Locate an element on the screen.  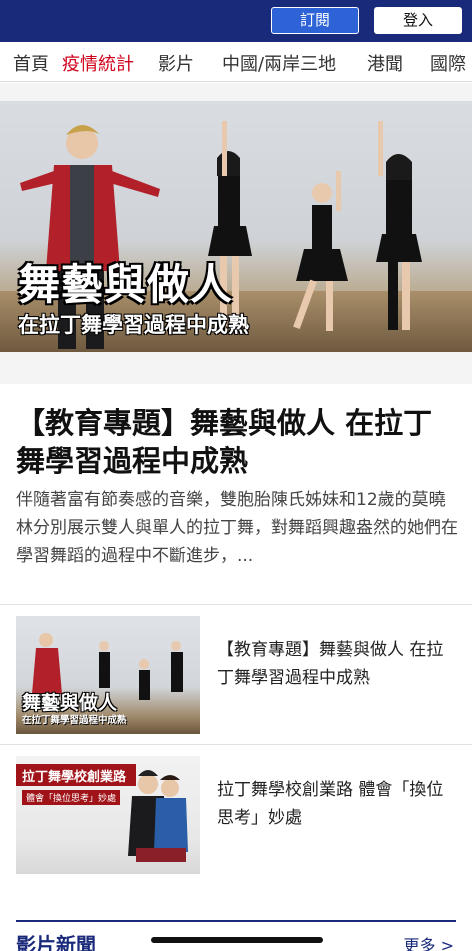
video-thumbnail: 拉丁舞學校創業路 體會「換位思考」妙處 is located at coordinates (108, 815).